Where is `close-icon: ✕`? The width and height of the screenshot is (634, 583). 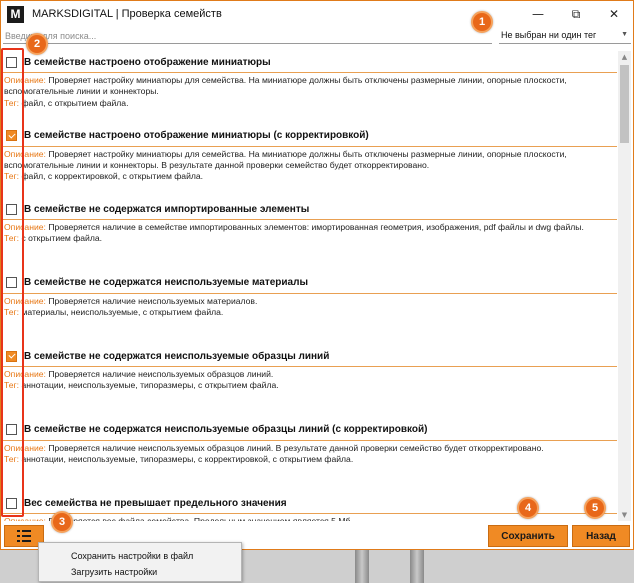
close-icon: ✕ is located at coordinates (614, 14).